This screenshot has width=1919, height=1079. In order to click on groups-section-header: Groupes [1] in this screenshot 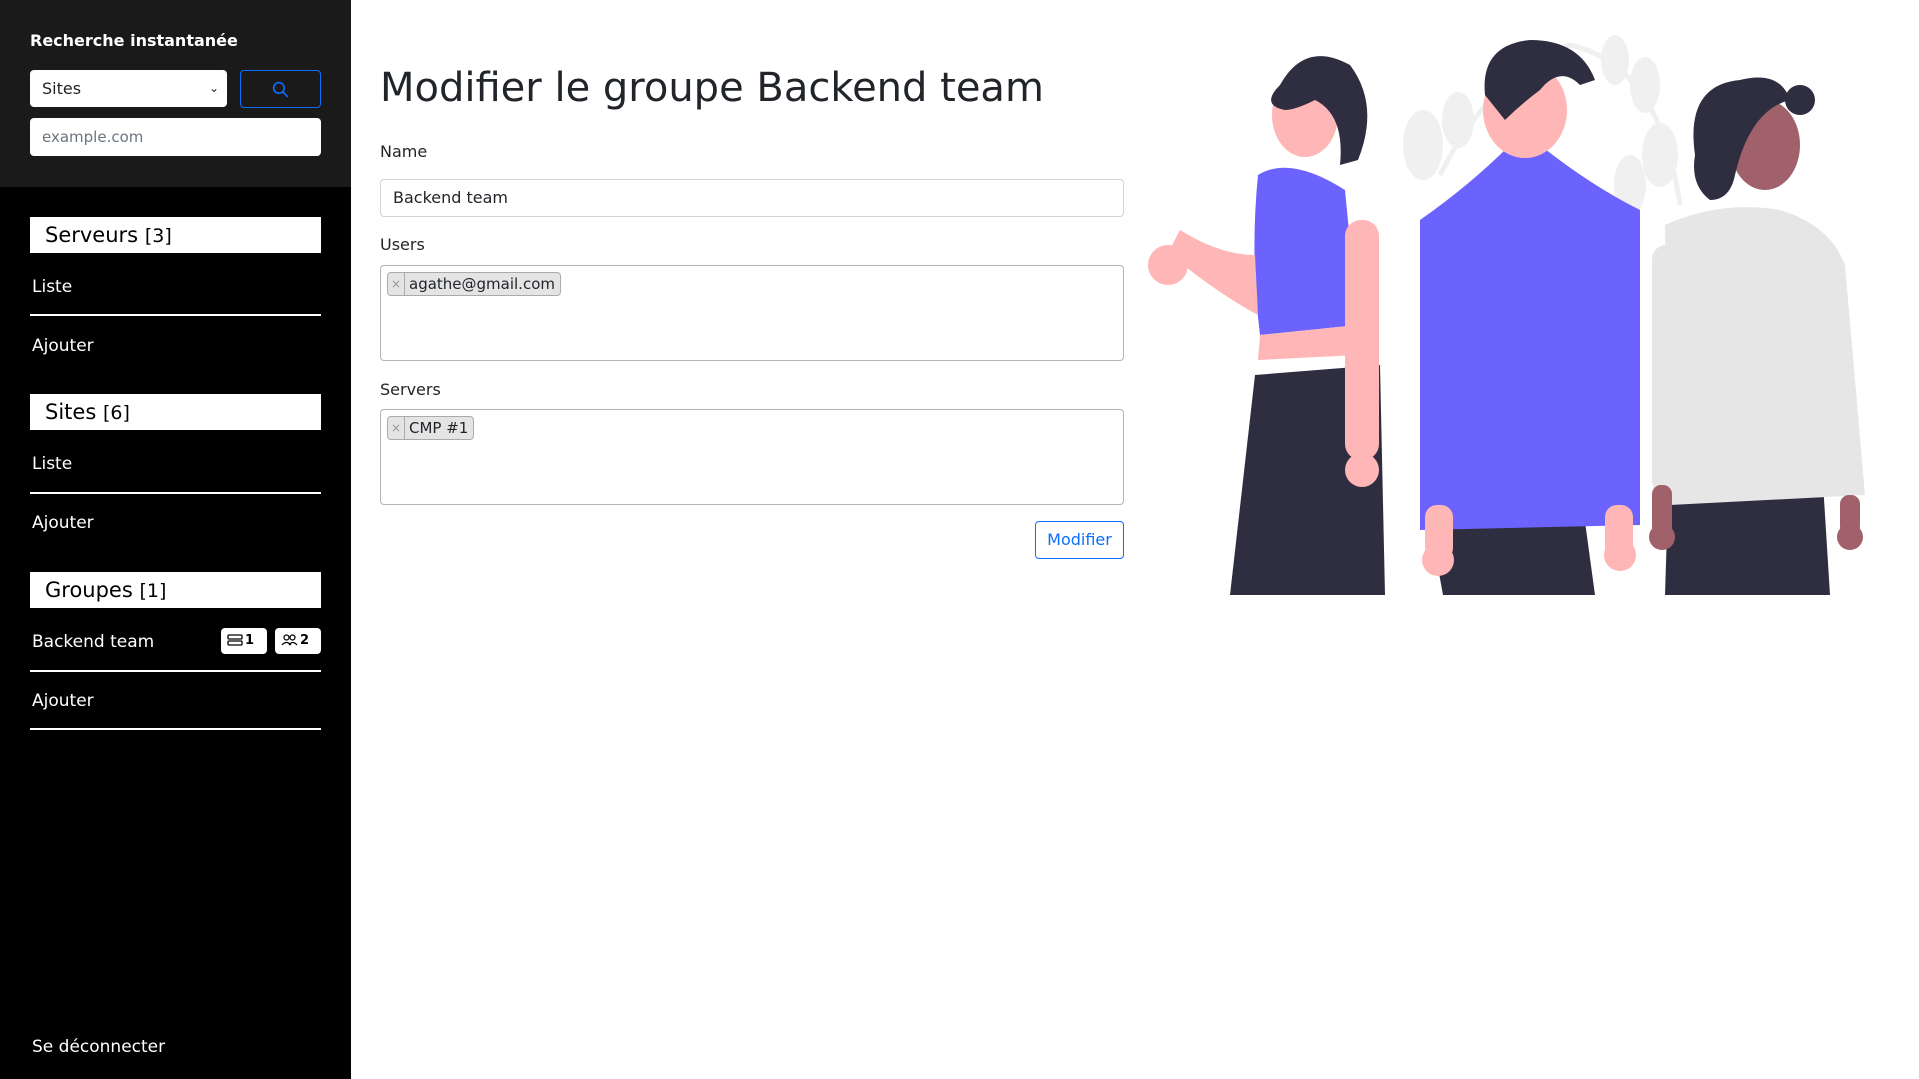, I will do `click(175, 590)`.